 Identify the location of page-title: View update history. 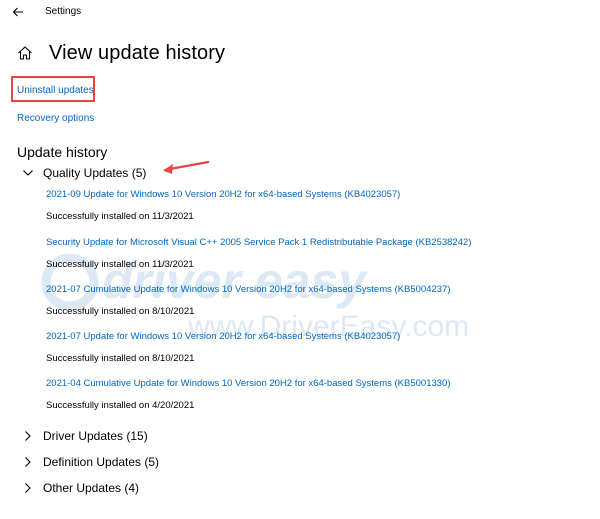
(137, 52).